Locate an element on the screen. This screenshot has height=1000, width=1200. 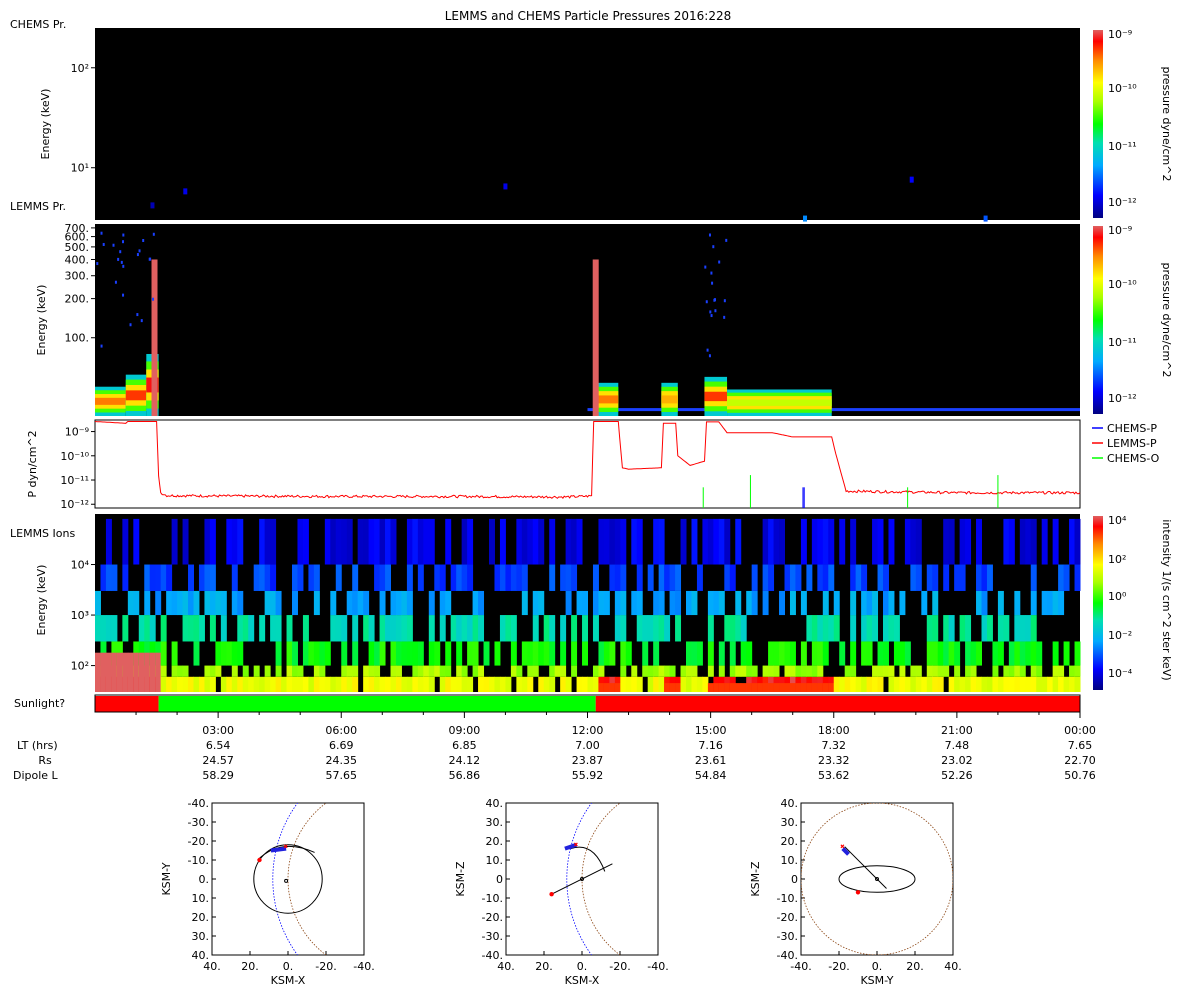
orbit-ylabel: KSM-Z is located at coordinates (755, 879).